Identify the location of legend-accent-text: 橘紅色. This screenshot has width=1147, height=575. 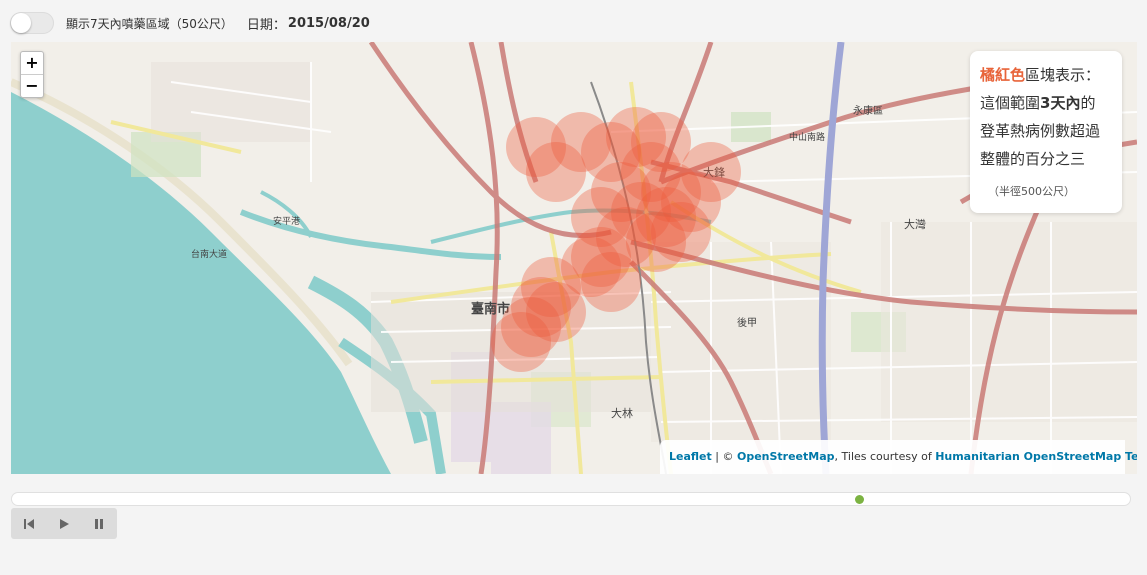
(1003, 75).